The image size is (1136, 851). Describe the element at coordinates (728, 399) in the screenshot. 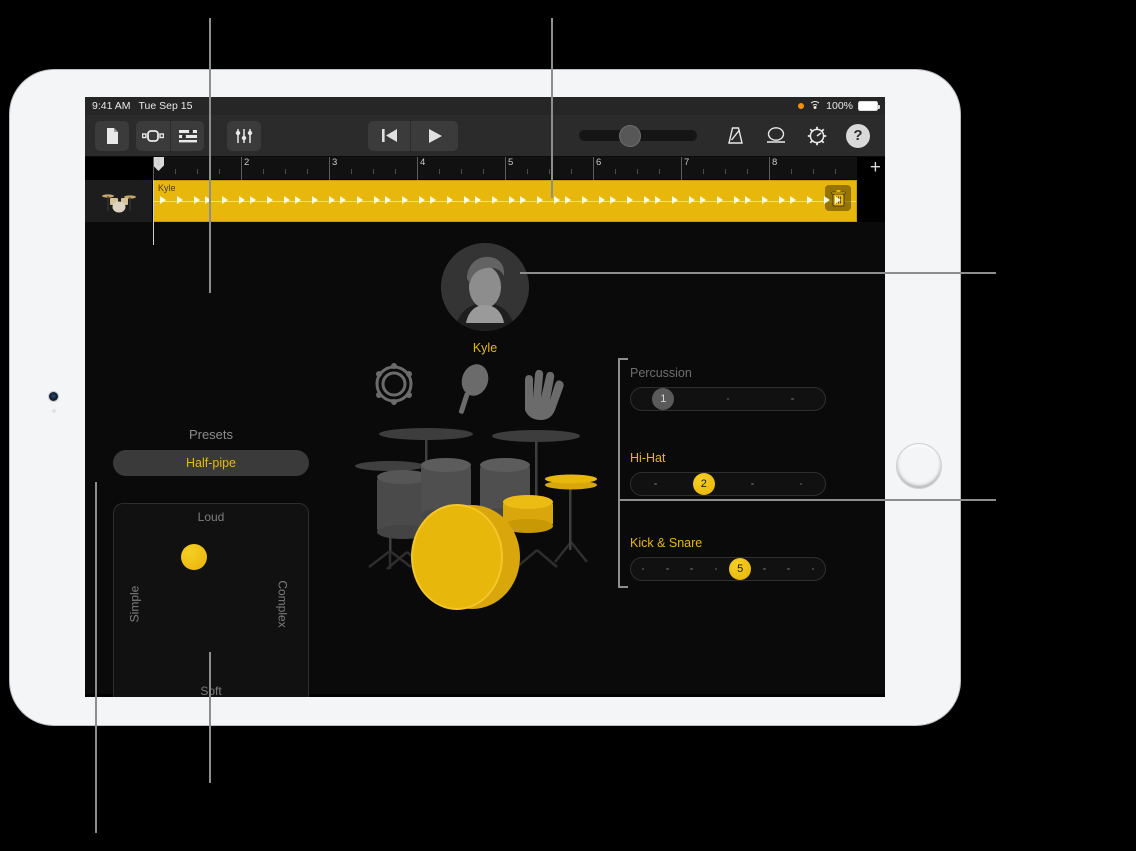

I see `percussion-slider: 1` at that location.